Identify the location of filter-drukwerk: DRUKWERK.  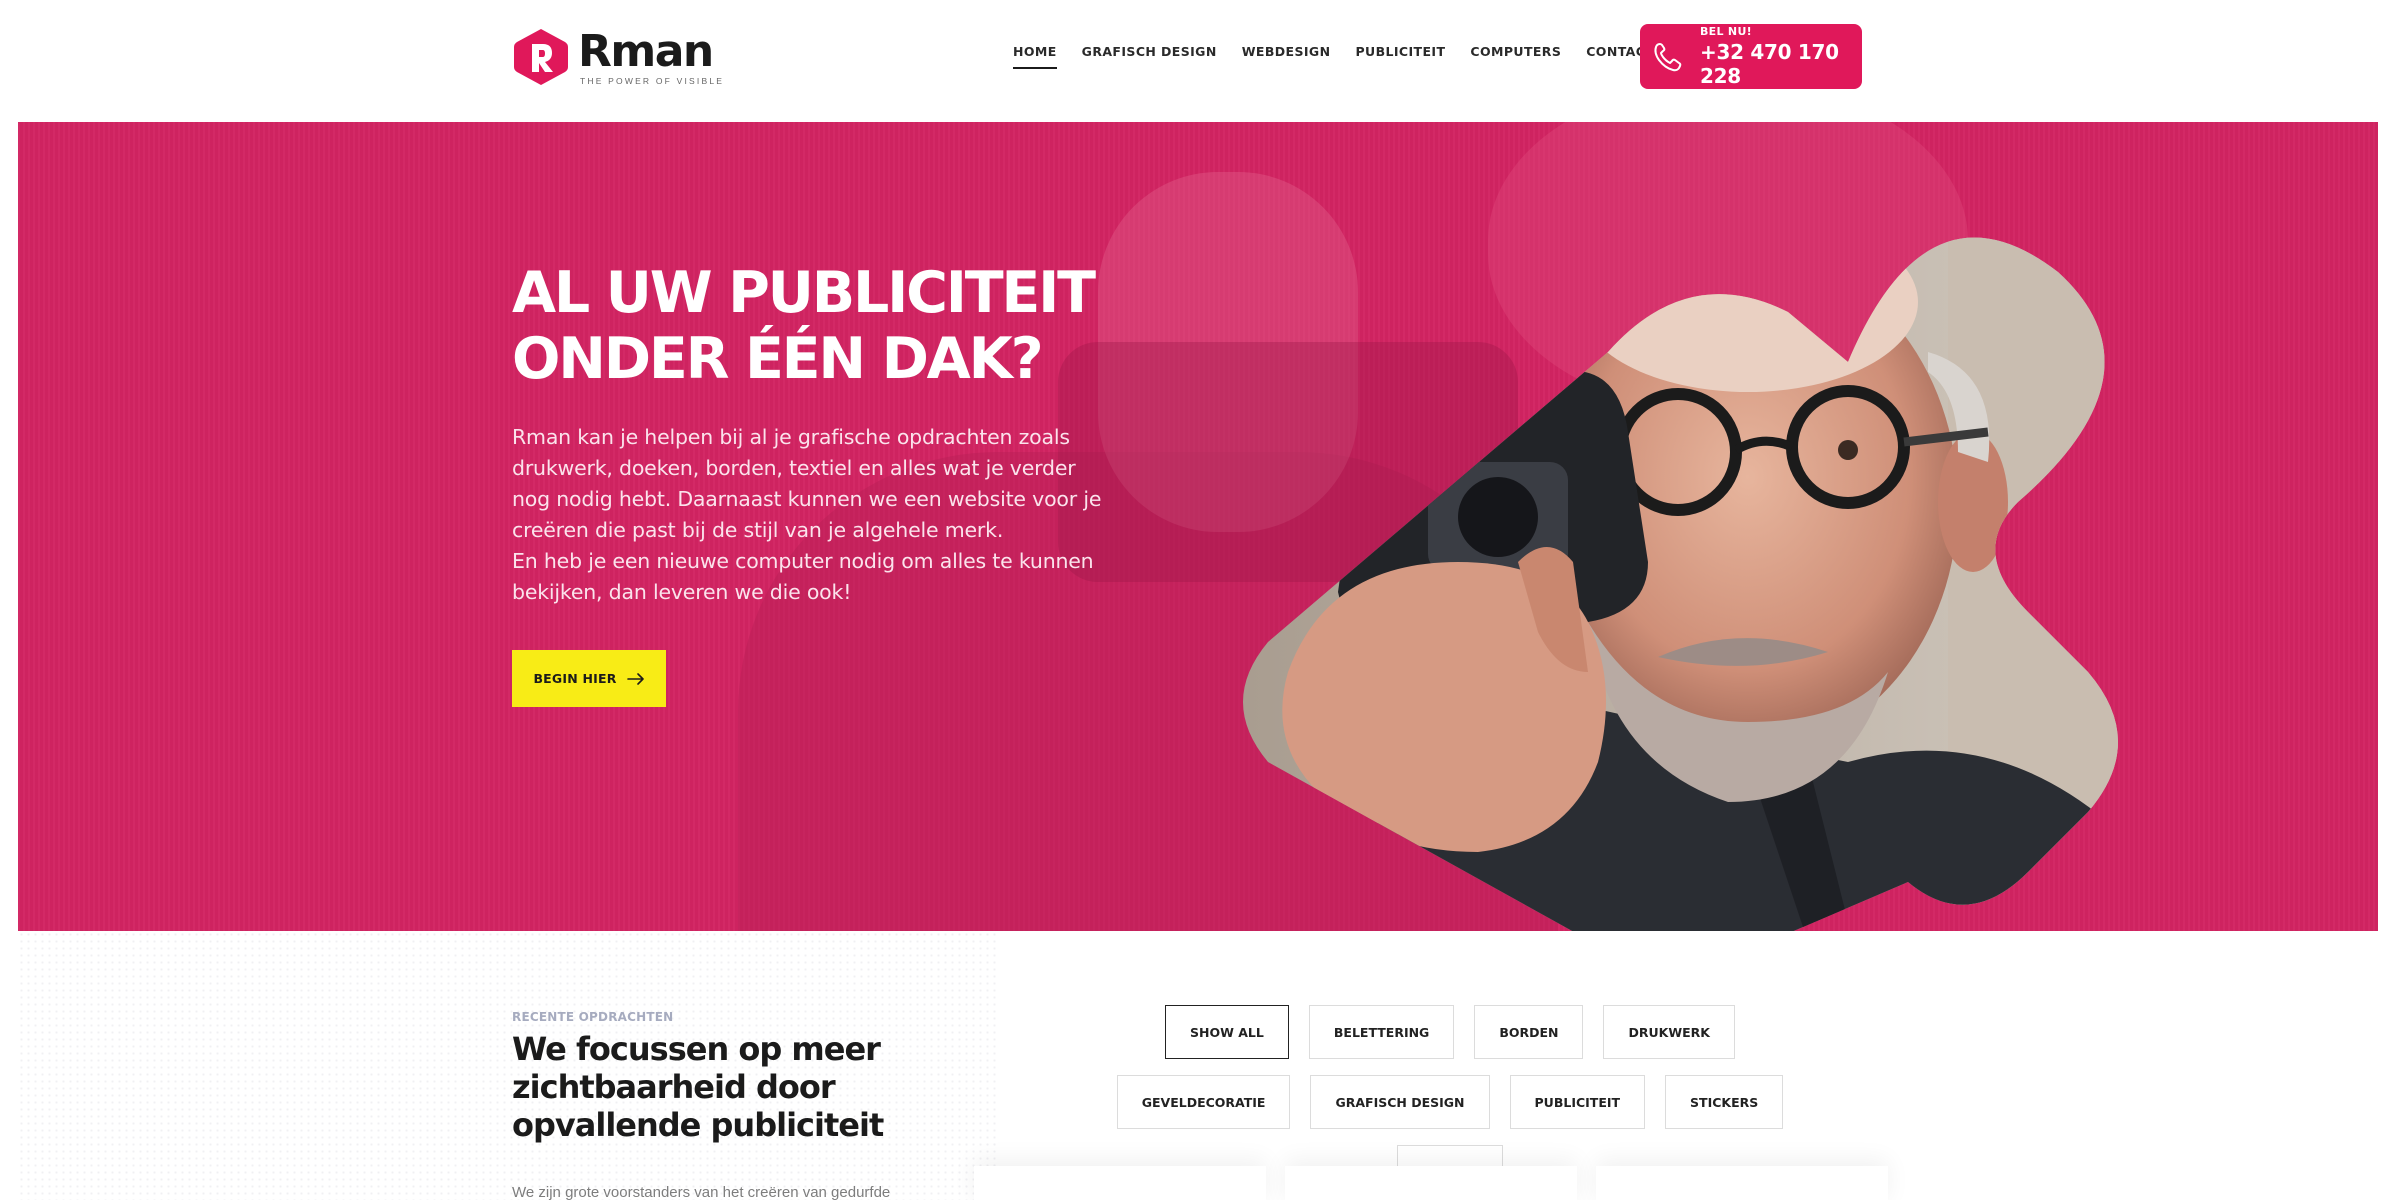
(1669, 1032).